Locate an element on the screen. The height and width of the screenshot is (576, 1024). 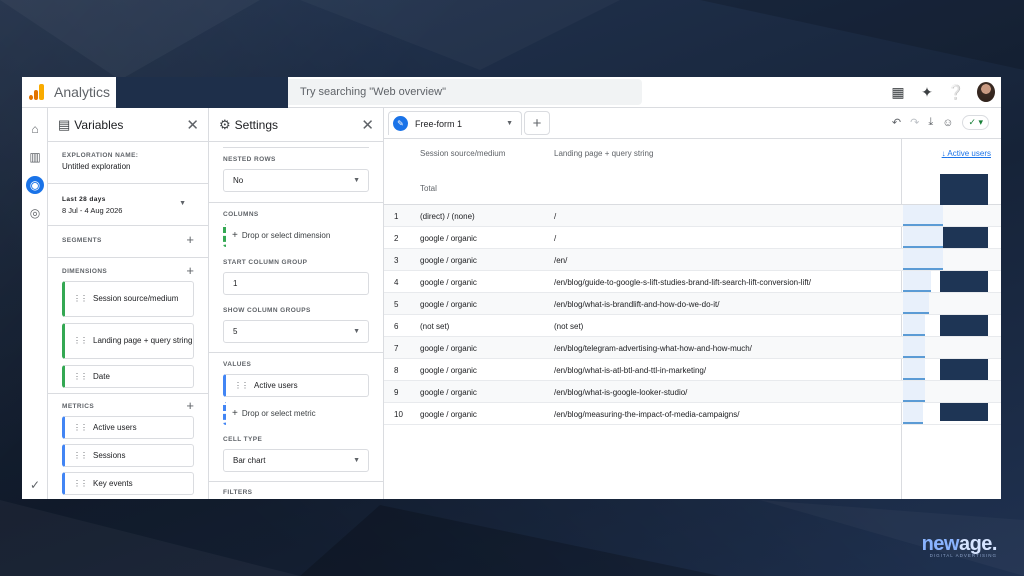
date-range-picker: Last 28 days 8 Jul - 4 Aug 2026 ▼ is located at coordinates (128, 205).